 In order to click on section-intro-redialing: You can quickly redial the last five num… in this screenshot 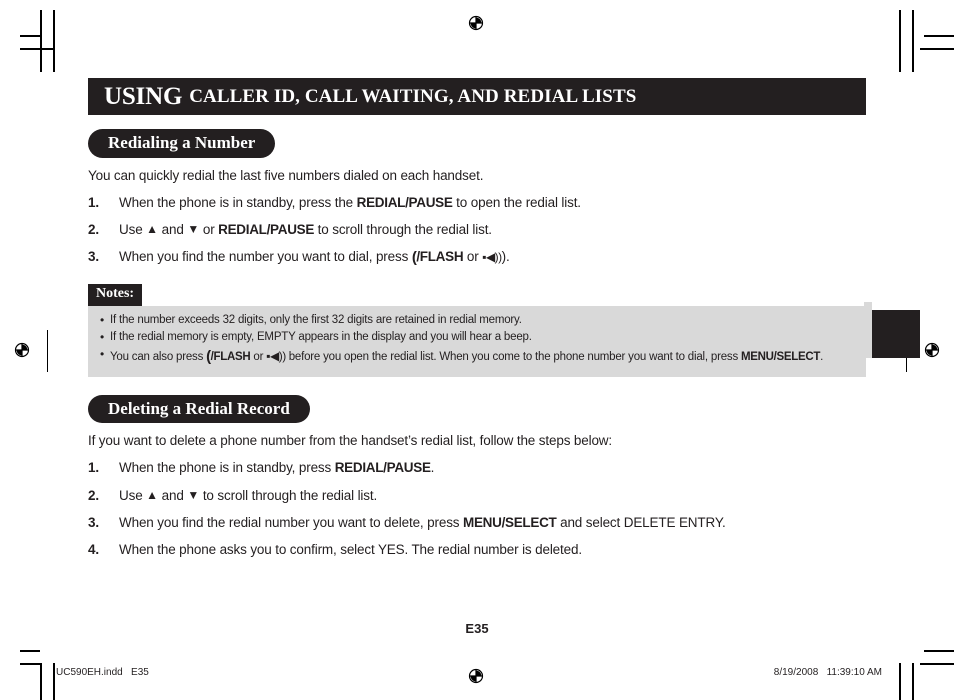, I will do `click(286, 175)`.